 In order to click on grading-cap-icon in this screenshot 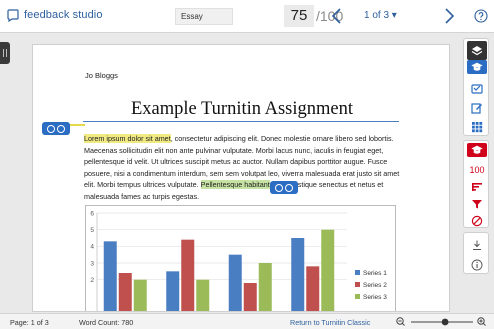, I will do `click(477, 66)`.